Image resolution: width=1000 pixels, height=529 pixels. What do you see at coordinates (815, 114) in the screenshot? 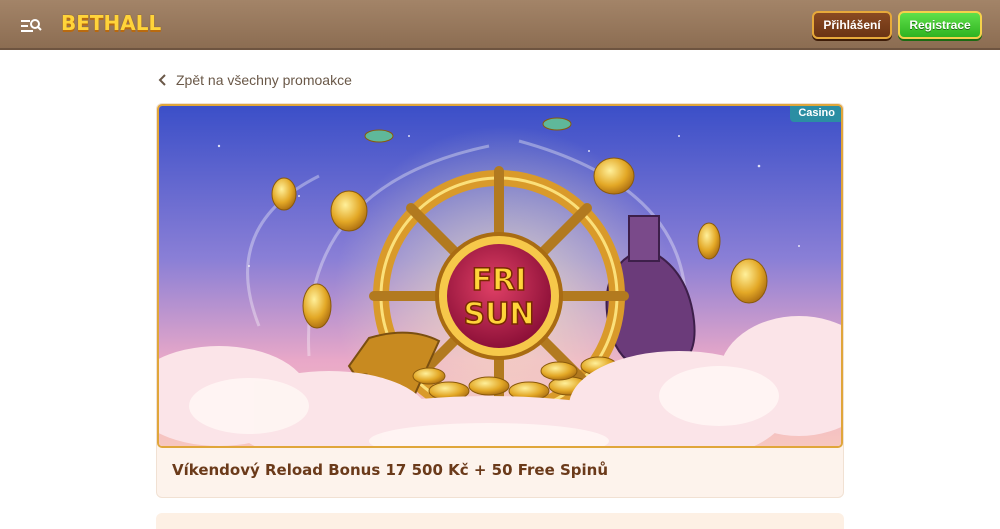
I see `category-tag-casino: Casino` at bounding box center [815, 114].